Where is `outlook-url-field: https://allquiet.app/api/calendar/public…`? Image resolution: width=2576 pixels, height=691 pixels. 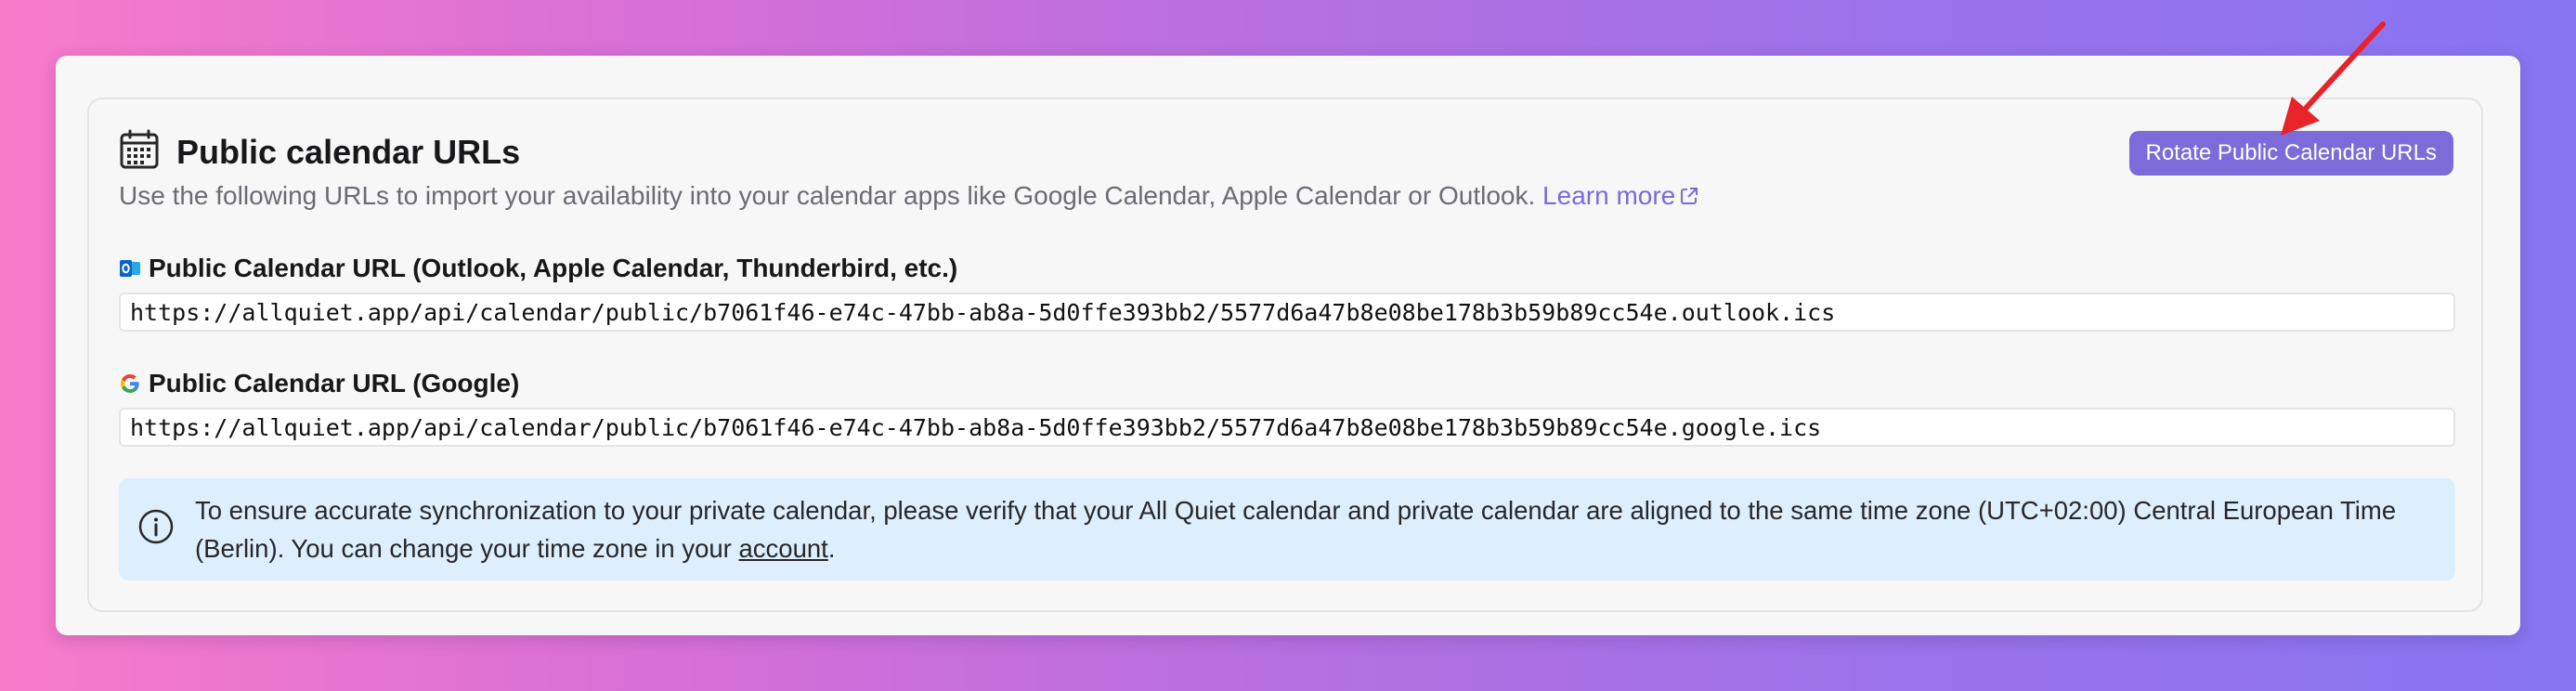 outlook-url-field: https://allquiet.app/api/calendar/public… is located at coordinates (1287, 312).